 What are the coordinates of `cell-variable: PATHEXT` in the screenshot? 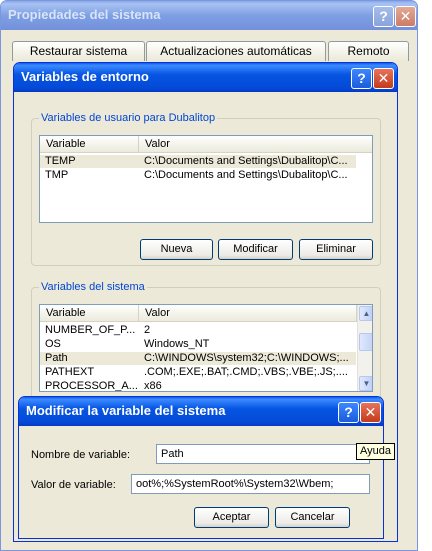 It's located at (70, 372).